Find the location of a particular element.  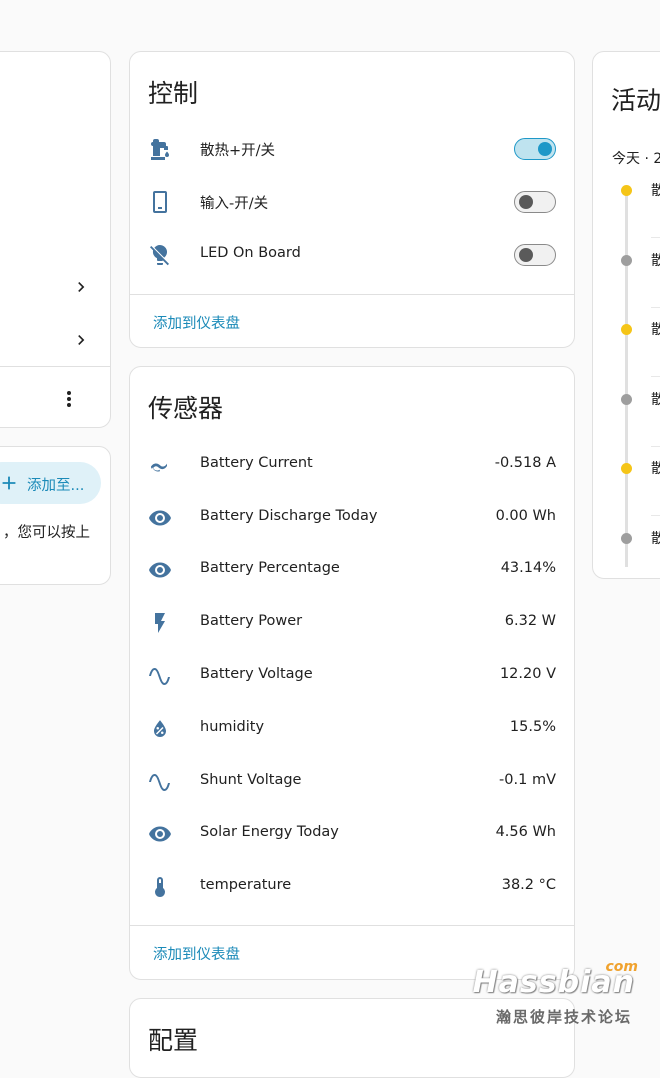

sensor-label: humidity is located at coordinates (232, 727).